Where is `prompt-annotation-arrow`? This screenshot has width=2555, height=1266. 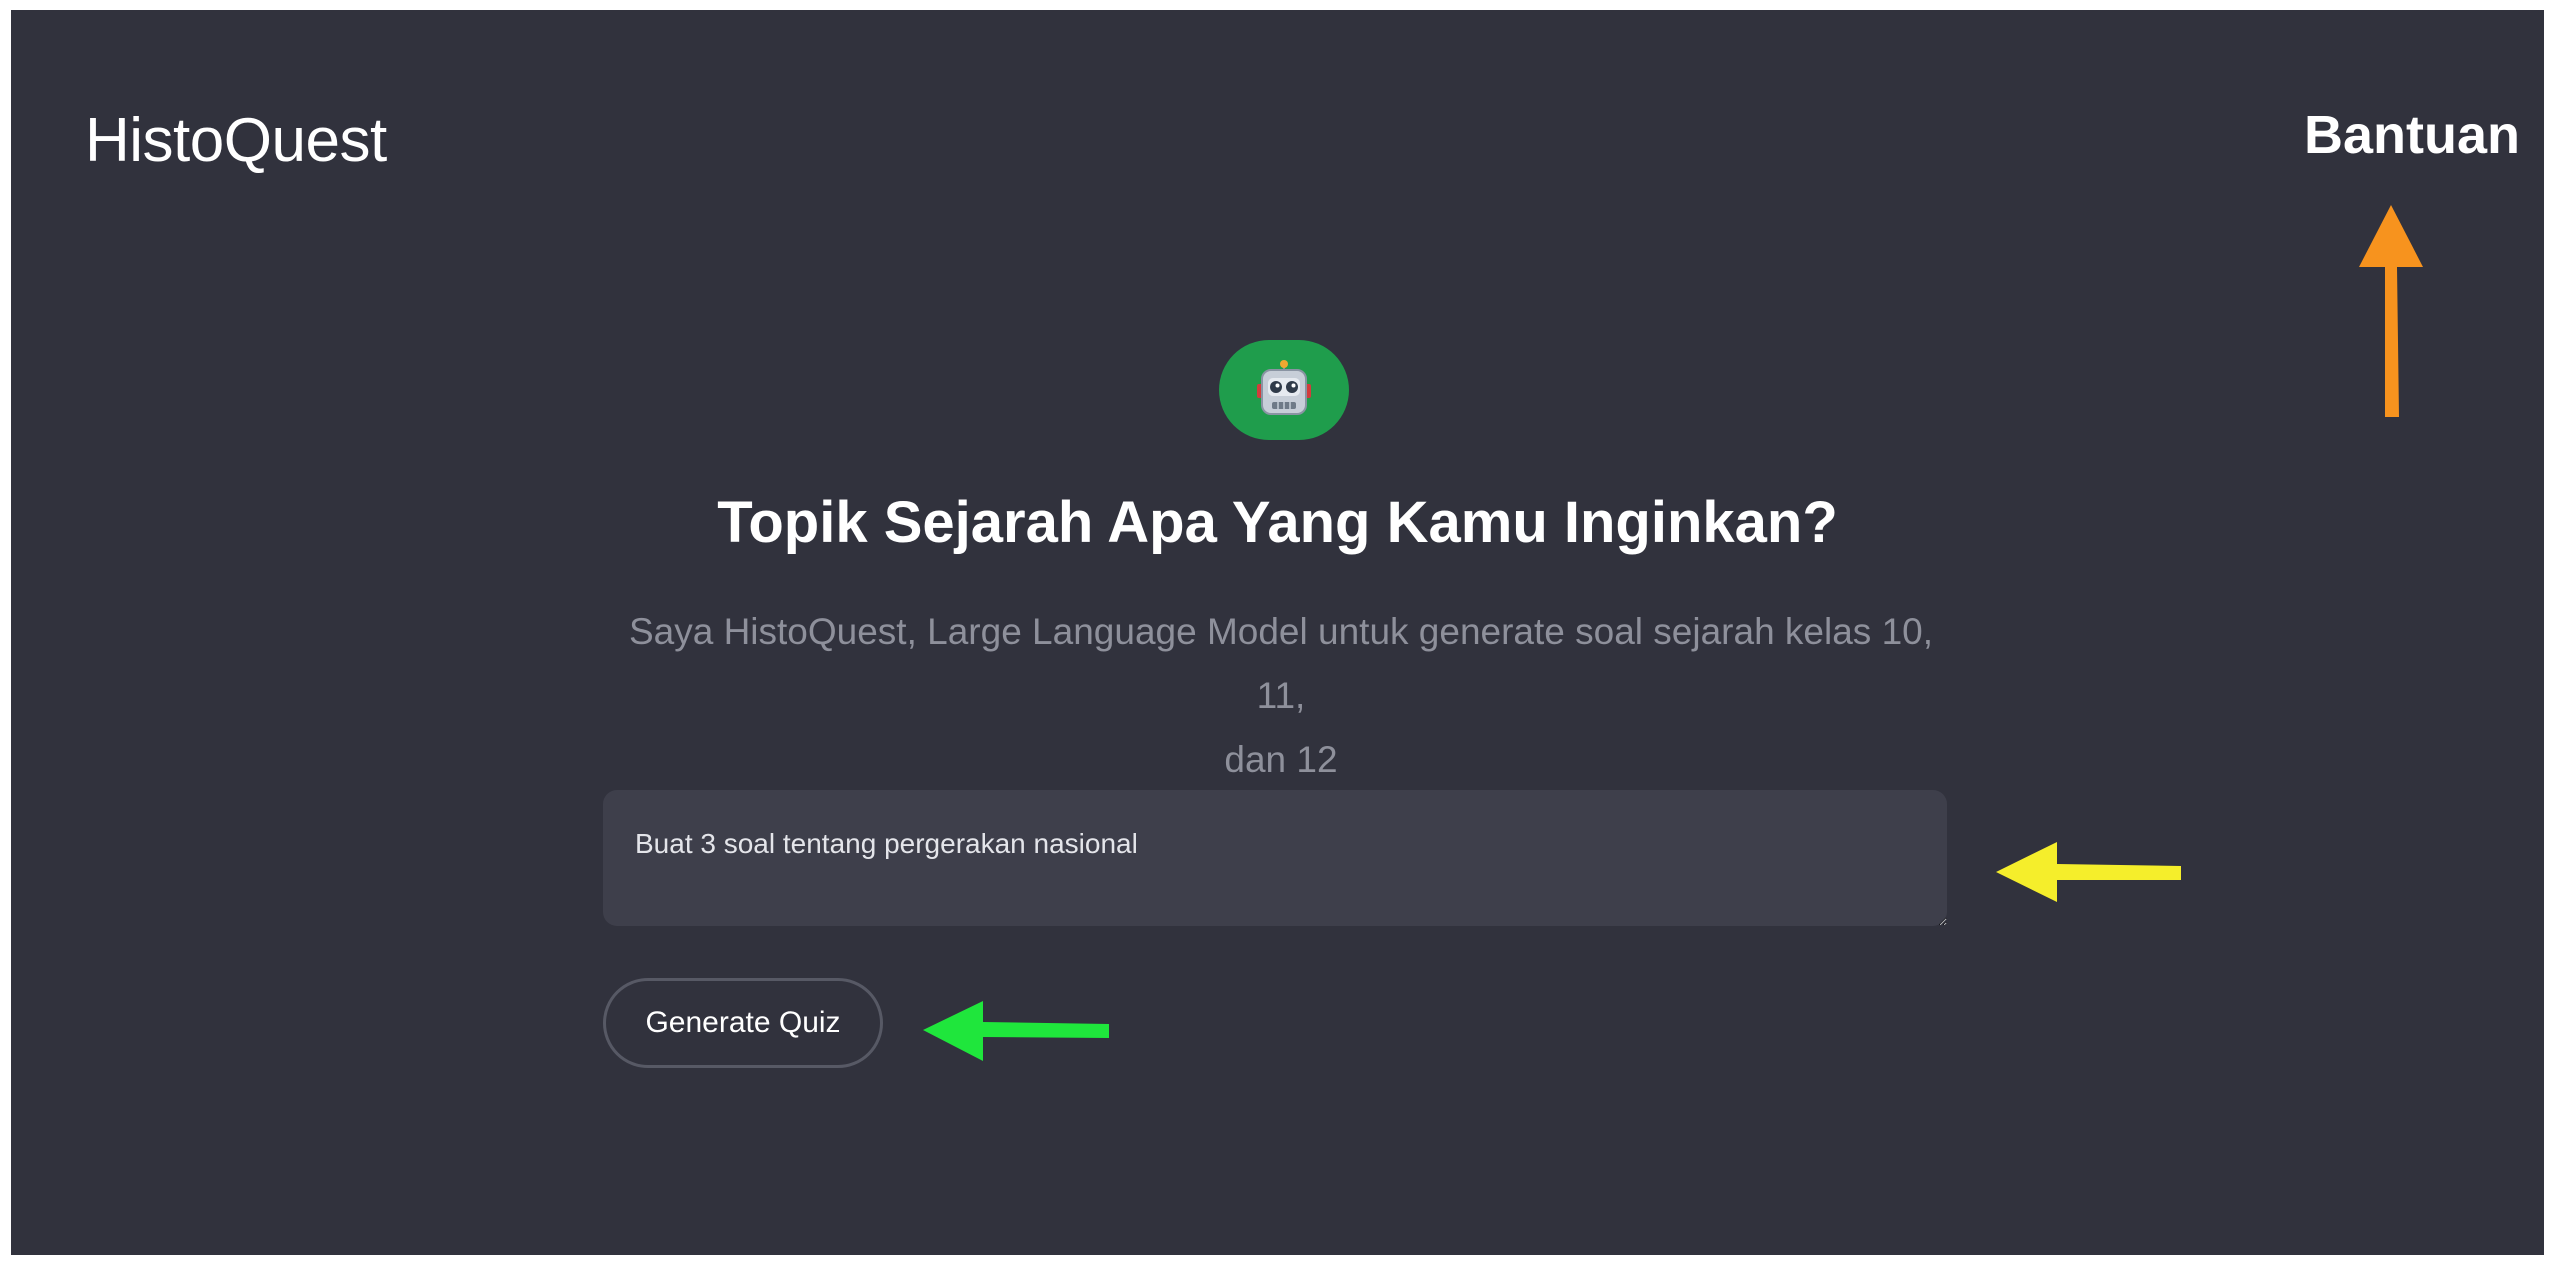
prompt-annotation-arrow is located at coordinates (2088, 872).